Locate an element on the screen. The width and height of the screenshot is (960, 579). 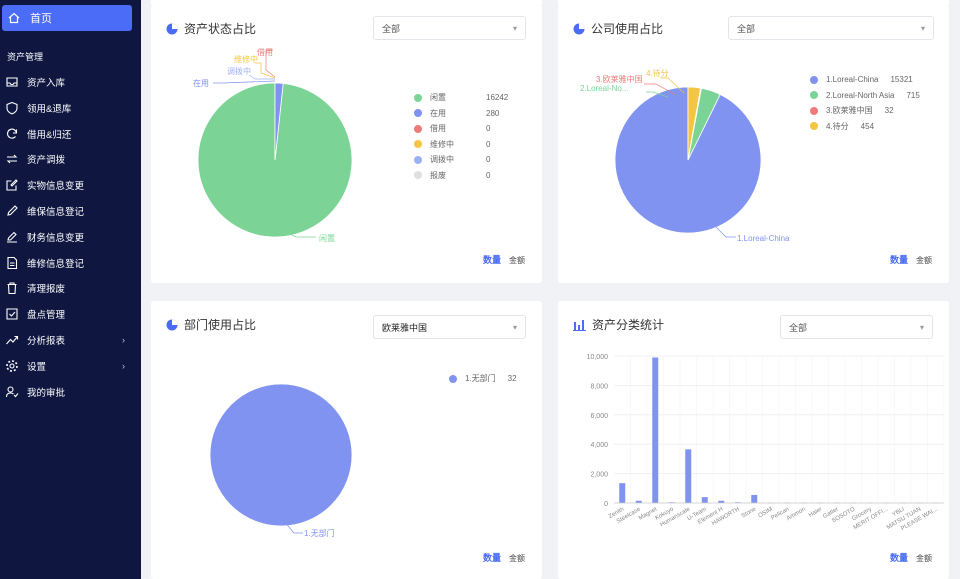
status-legend: 闲置 16242 在用 280 借用 0 维修中 0 调拨中 0 报废 0 is located at coordinates (461, 136).